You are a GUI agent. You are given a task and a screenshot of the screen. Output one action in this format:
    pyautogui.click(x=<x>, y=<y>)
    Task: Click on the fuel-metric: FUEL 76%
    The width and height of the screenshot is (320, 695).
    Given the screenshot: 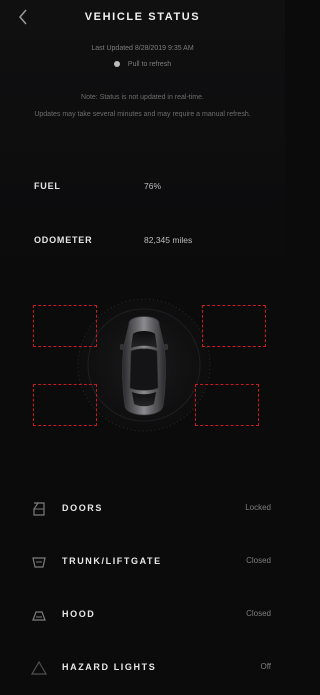 What is the action you would take?
    pyautogui.click(x=149, y=188)
    